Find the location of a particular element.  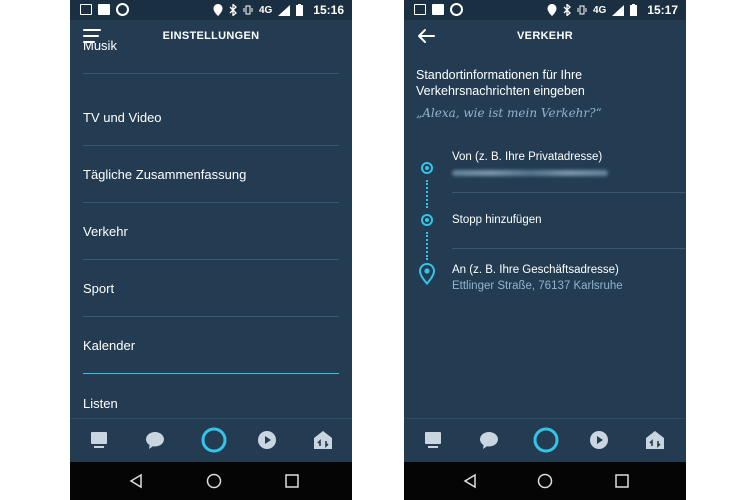

page-title: VERKEHR is located at coordinates (545, 36).